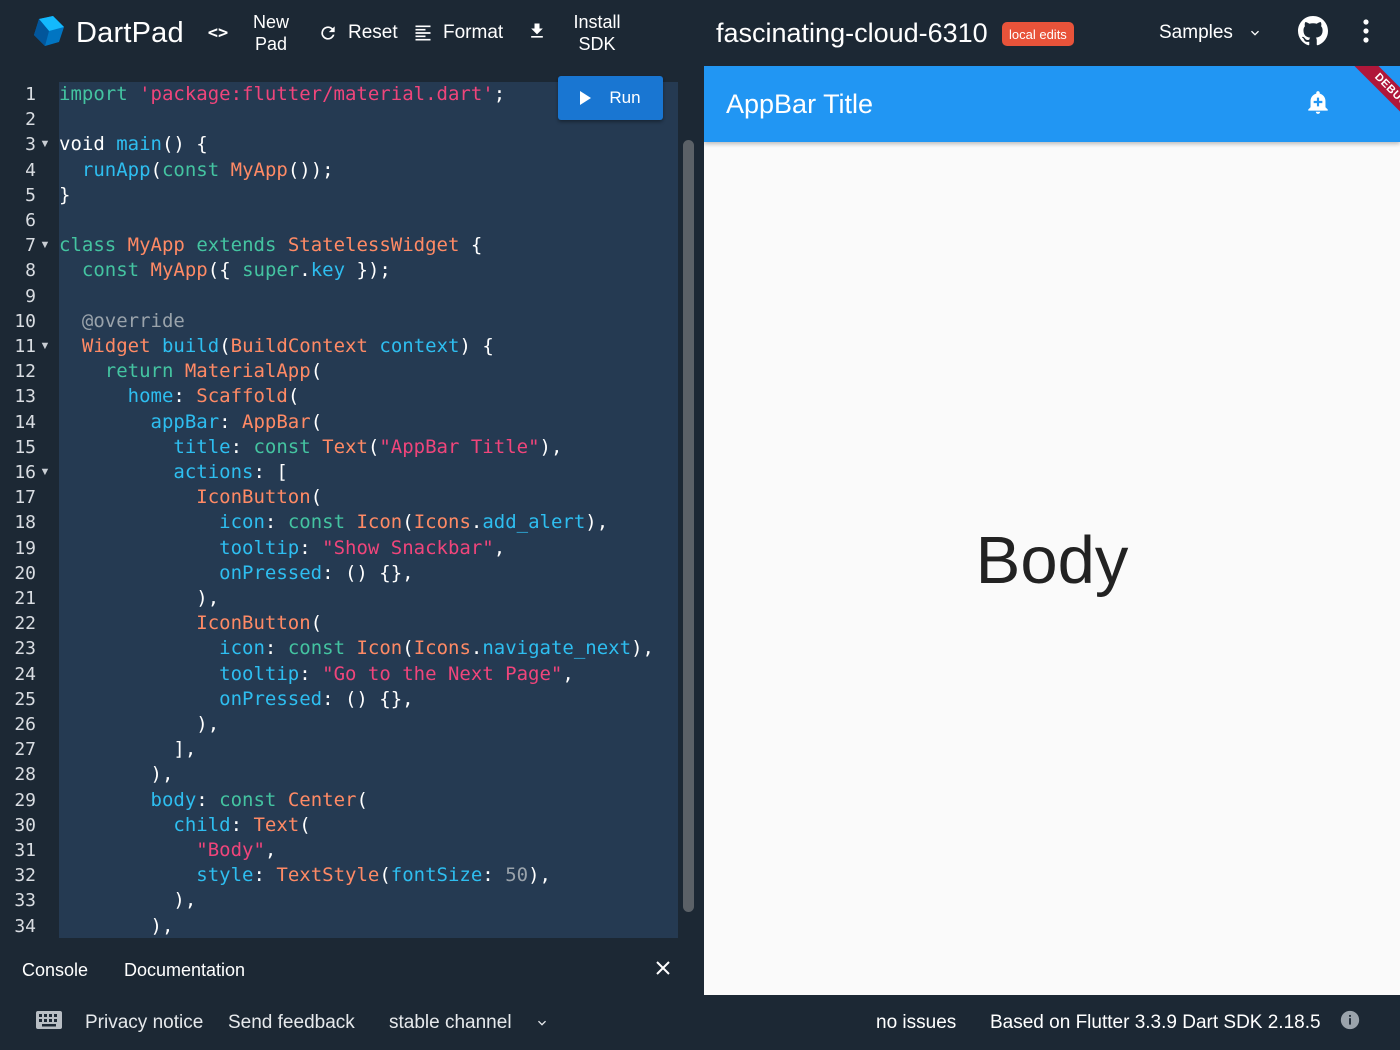  I want to click on line-number: 20, so click(25, 573).